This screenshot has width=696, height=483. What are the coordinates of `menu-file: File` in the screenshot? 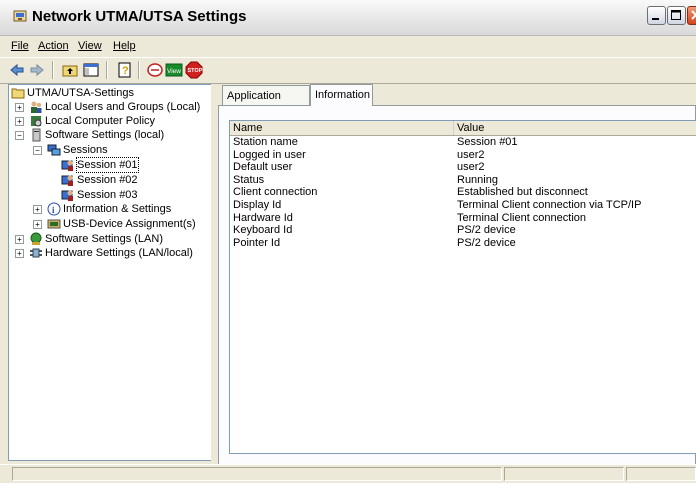 It's located at (20, 46).